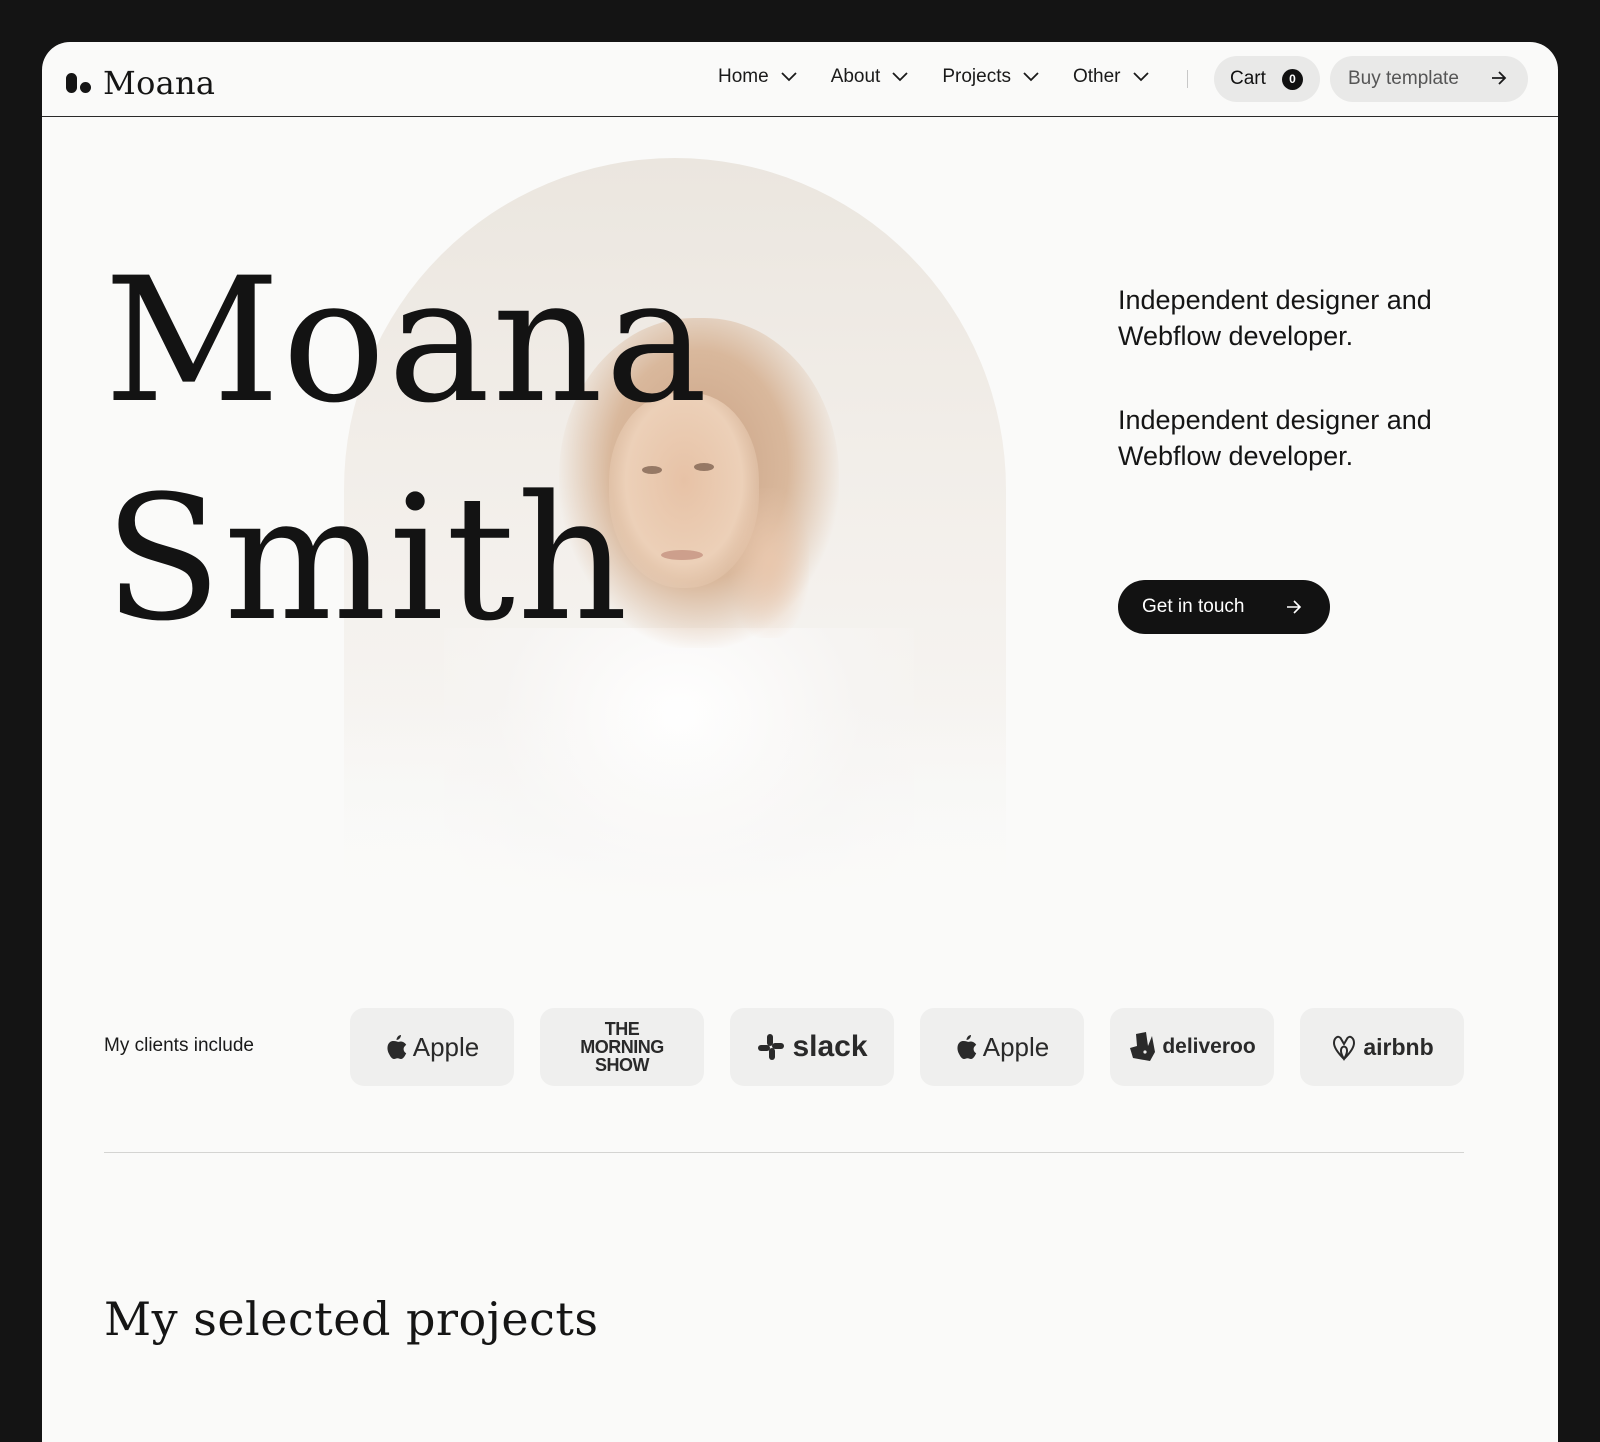 Image resolution: width=1600 pixels, height=1442 pixels. I want to click on buy-template-button: Buy template, so click(1429, 79).